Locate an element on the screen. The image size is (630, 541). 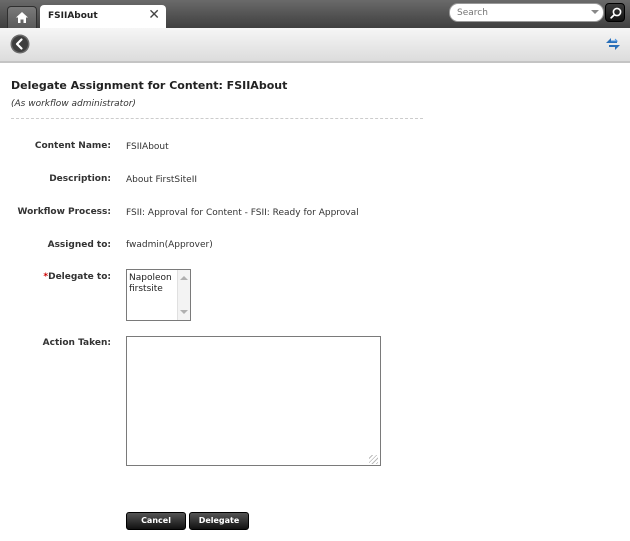
search-box is located at coordinates (526, 12).